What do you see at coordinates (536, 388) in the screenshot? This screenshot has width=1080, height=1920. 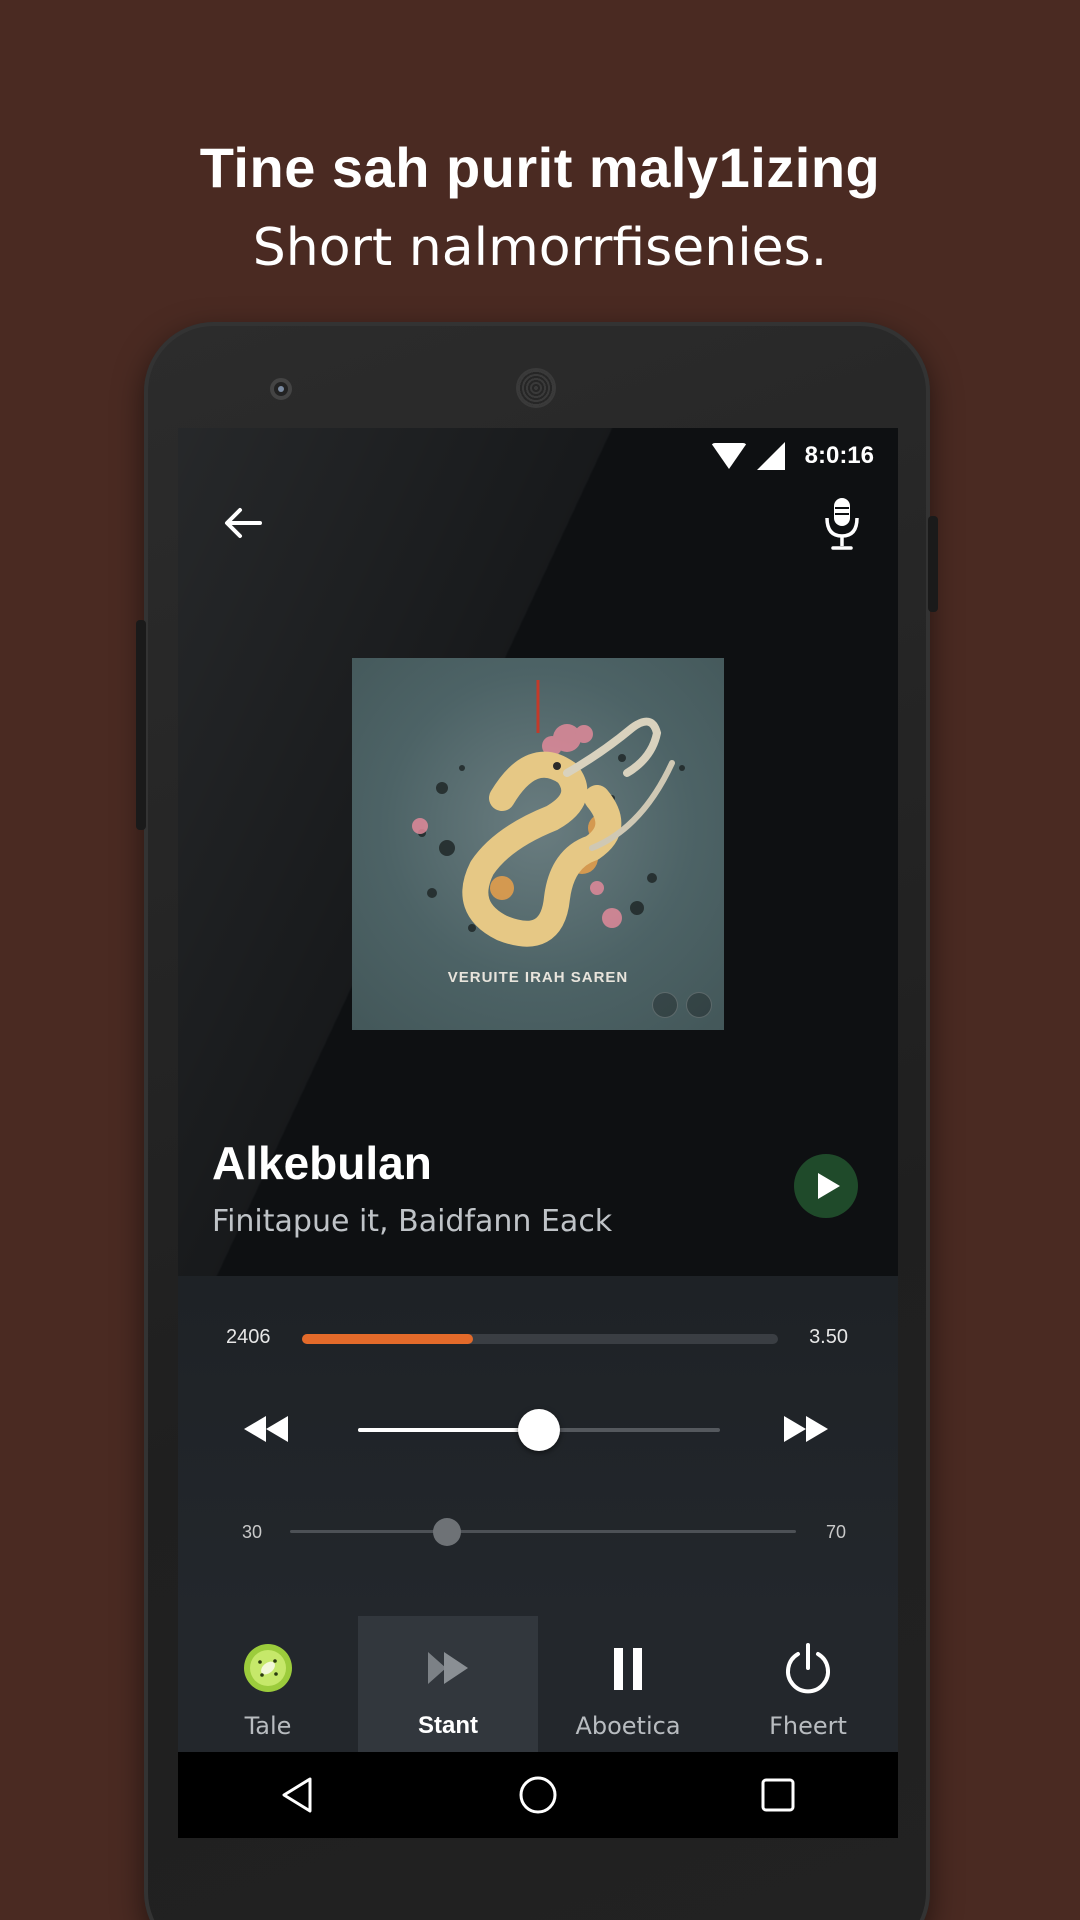 I see `earpiece-speaker` at bounding box center [536, 388].